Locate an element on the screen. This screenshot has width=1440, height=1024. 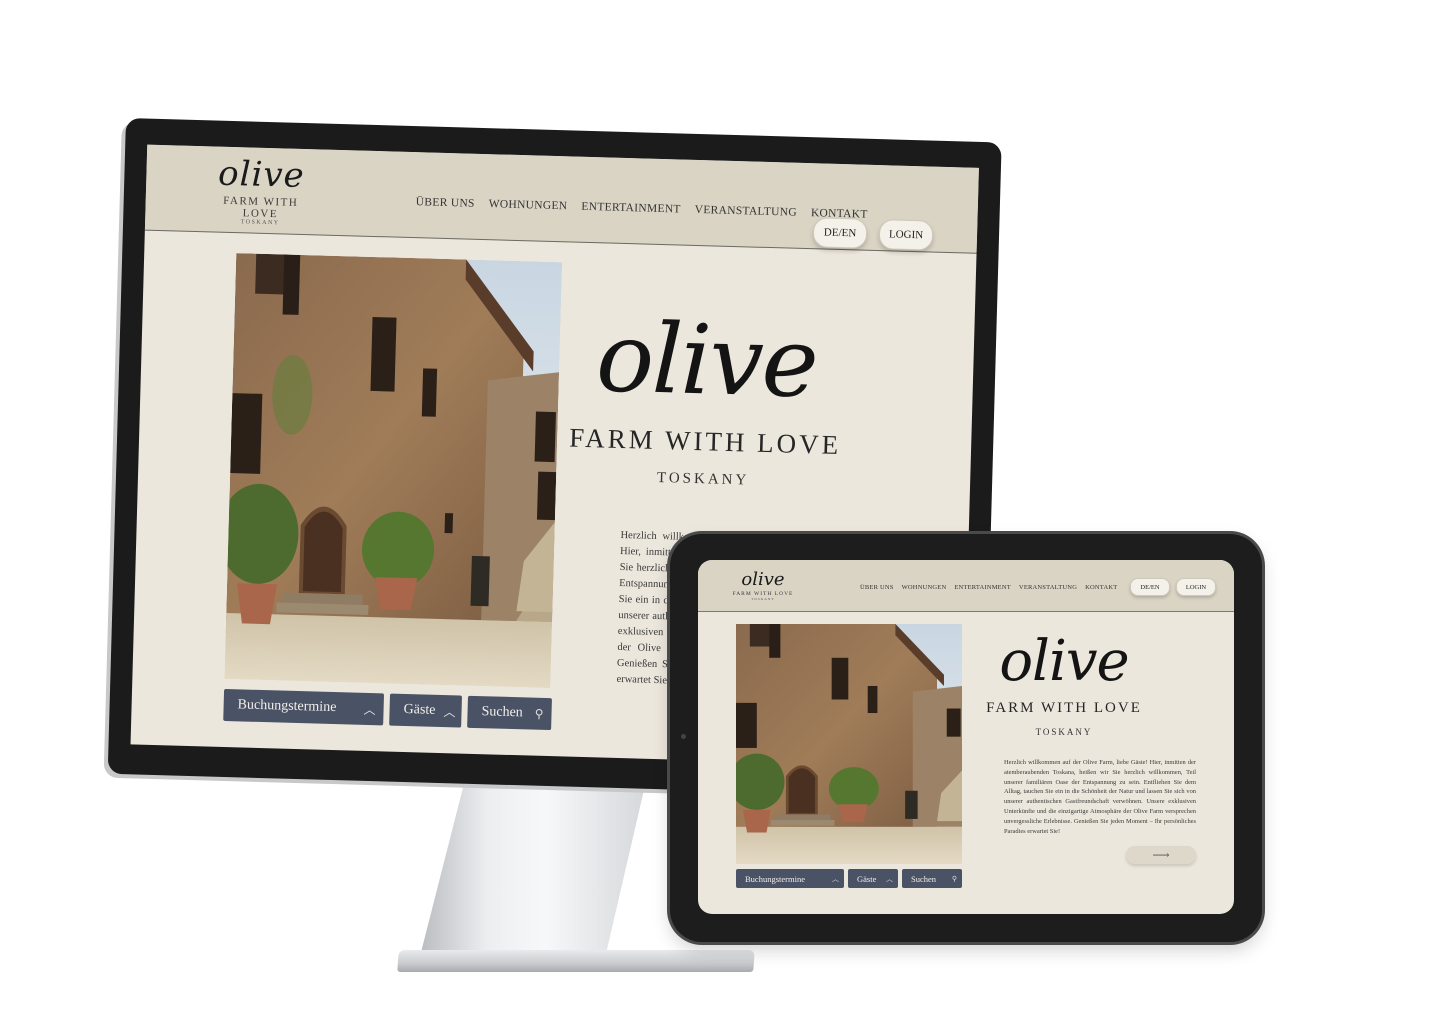
arrow-right-icon: ⟶ is located at coordinates (1161, 854).